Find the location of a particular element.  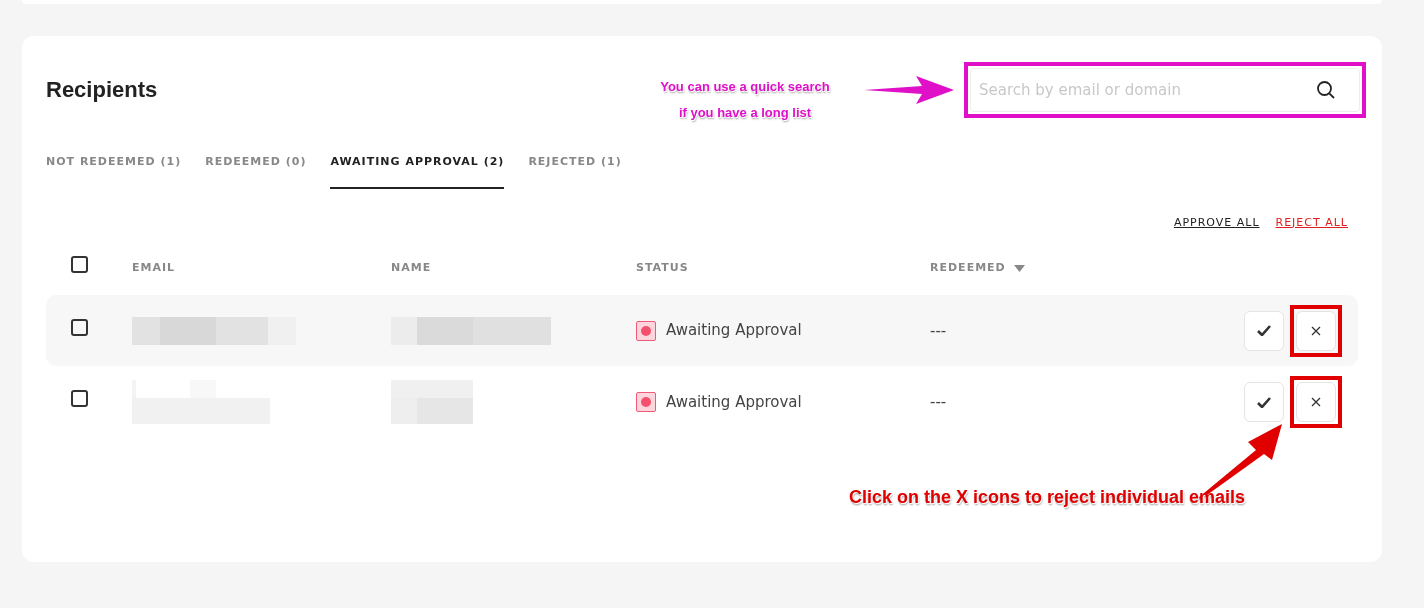

section-title: Recipients is located at coordinates (102, 90).